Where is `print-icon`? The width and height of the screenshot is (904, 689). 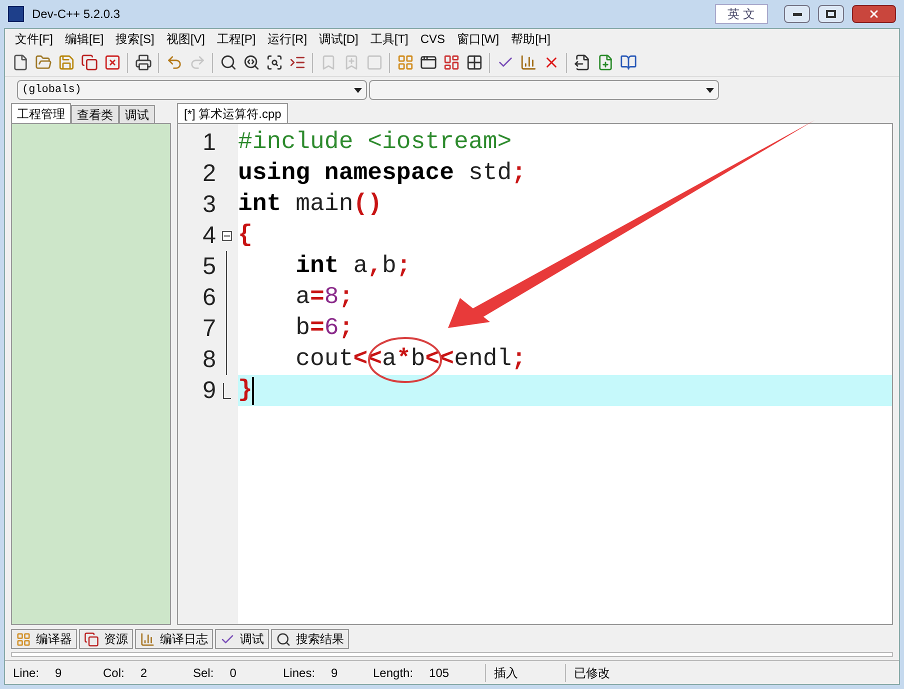
print-icon is located at coordinates (143, 62).